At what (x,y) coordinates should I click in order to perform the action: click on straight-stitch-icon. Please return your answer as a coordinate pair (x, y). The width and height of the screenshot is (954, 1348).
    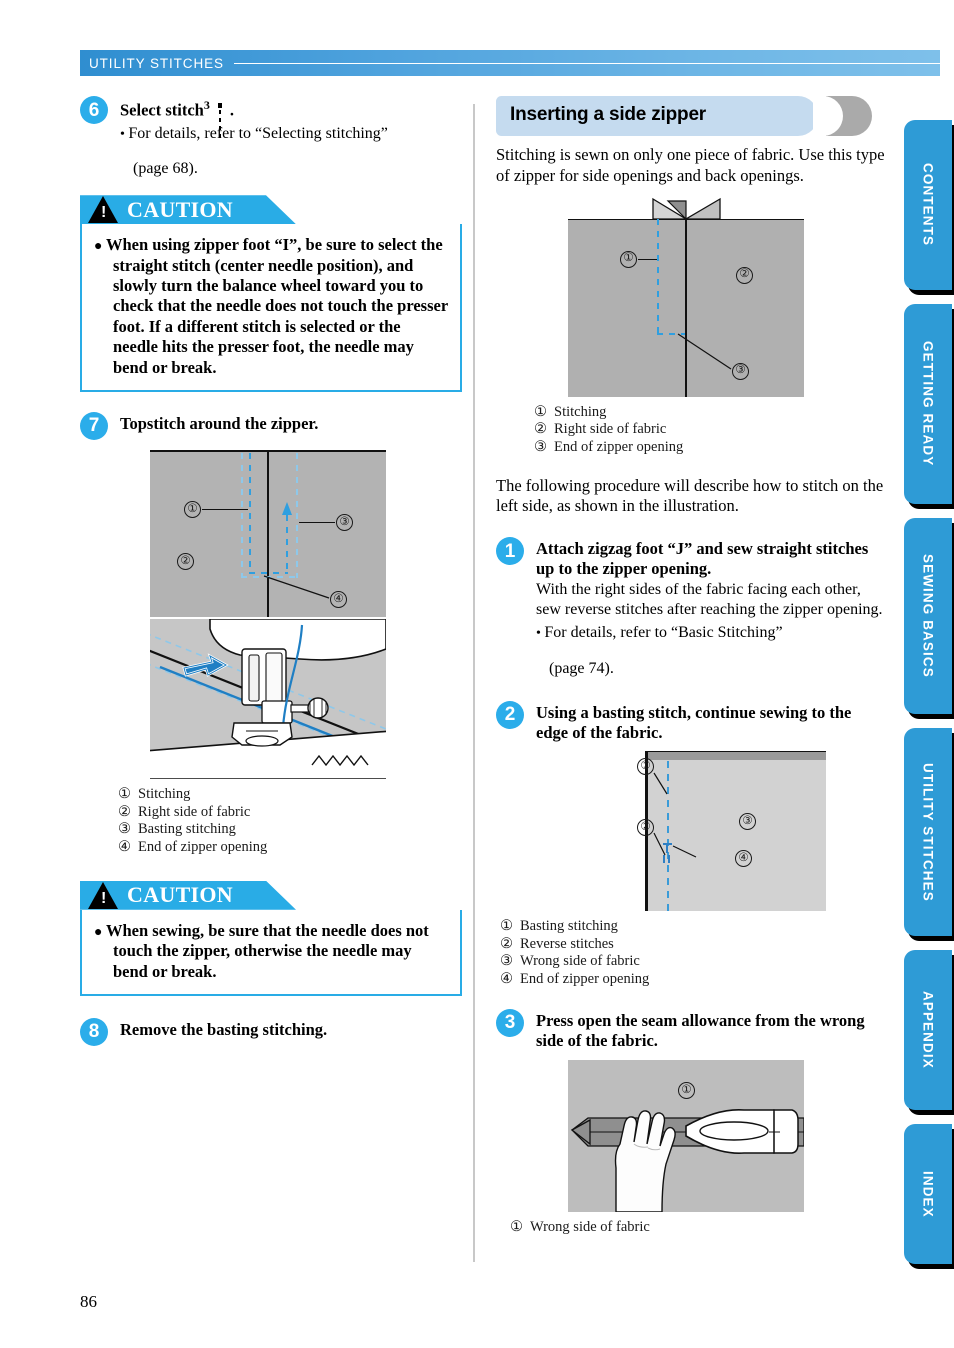
    Looking at the image, I should click on (220, 121).